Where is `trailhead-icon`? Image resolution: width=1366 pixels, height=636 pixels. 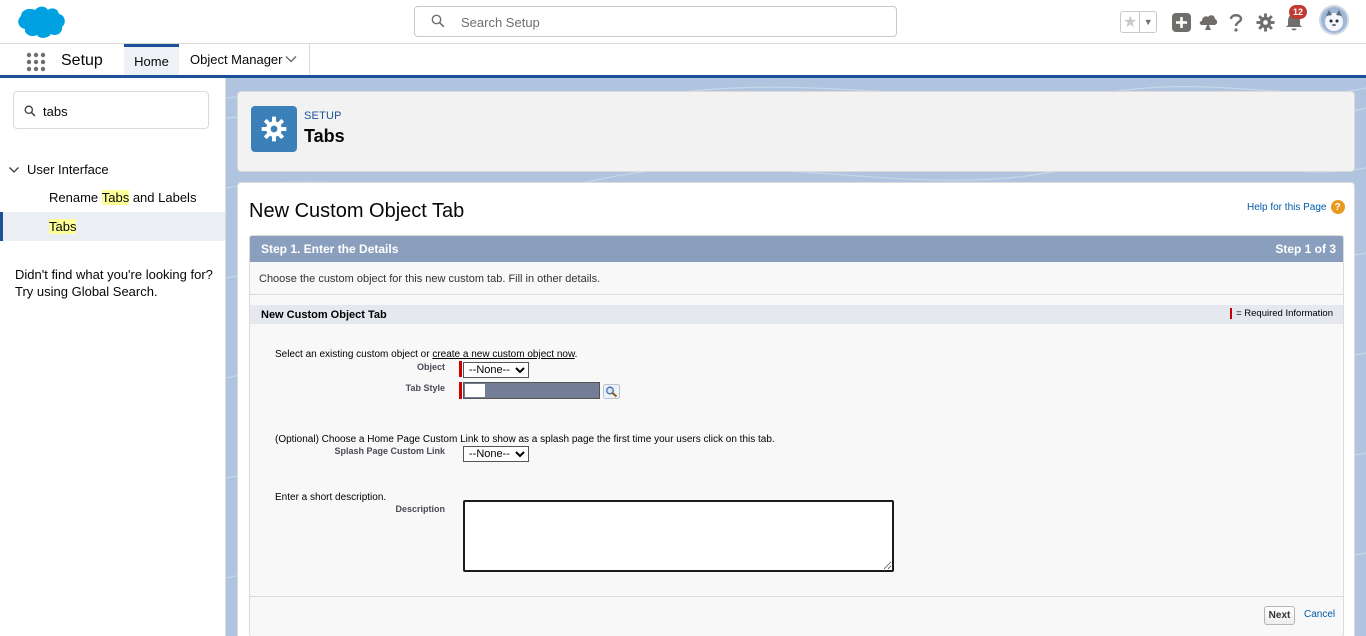 trailhead-icon is located at coordinates (1208, 22).